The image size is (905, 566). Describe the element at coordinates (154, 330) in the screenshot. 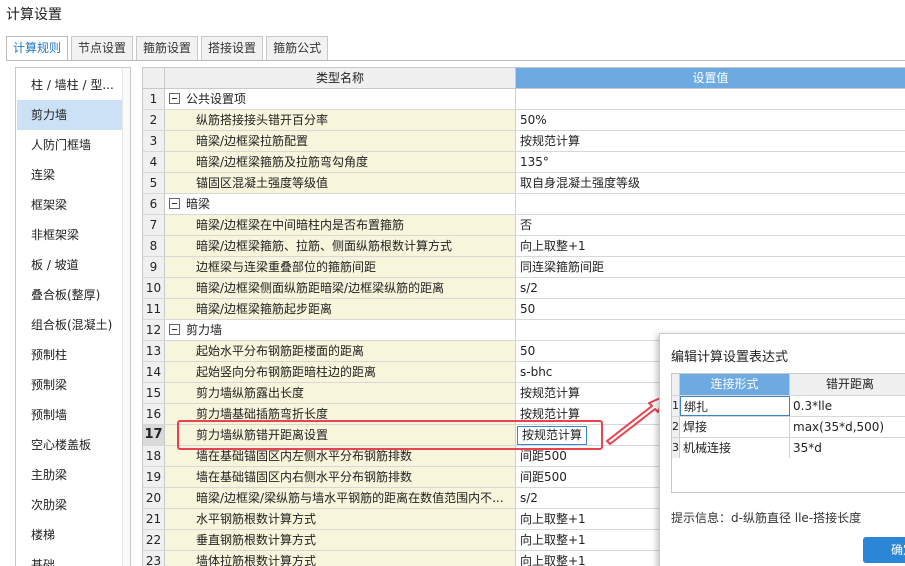

I see `row-number: 12` at that location.